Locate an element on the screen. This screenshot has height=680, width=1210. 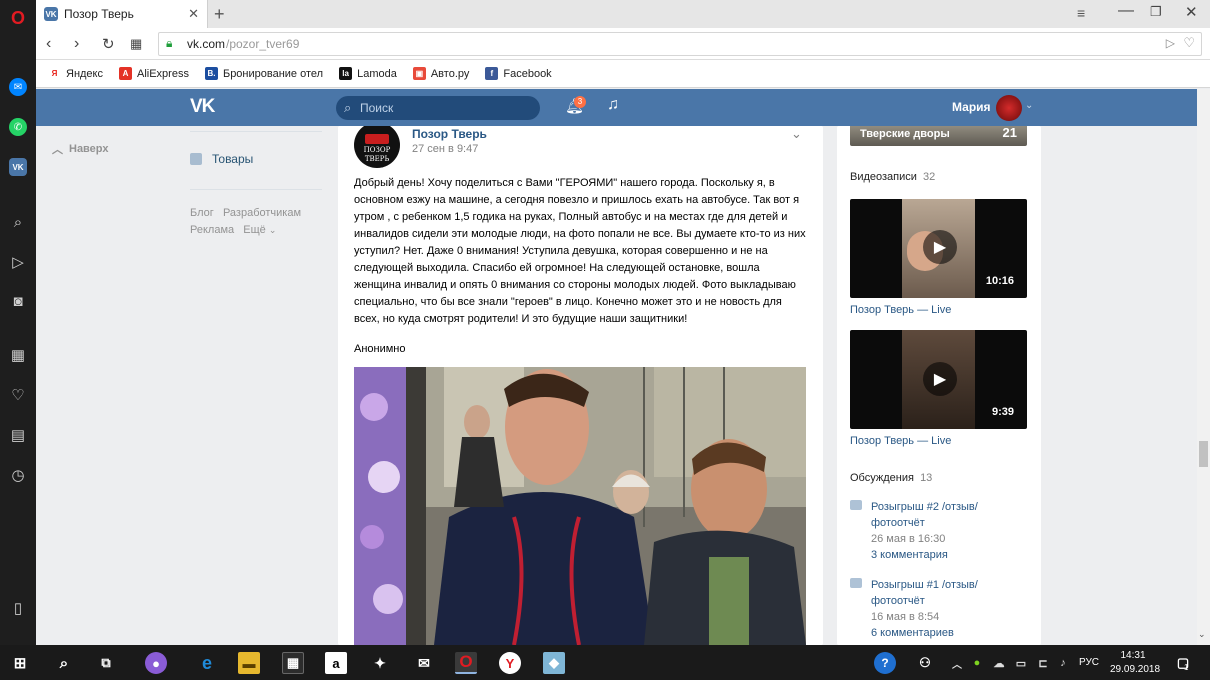
discussion-title-line2: фотоотчёт is located at coordinates (898, 523).